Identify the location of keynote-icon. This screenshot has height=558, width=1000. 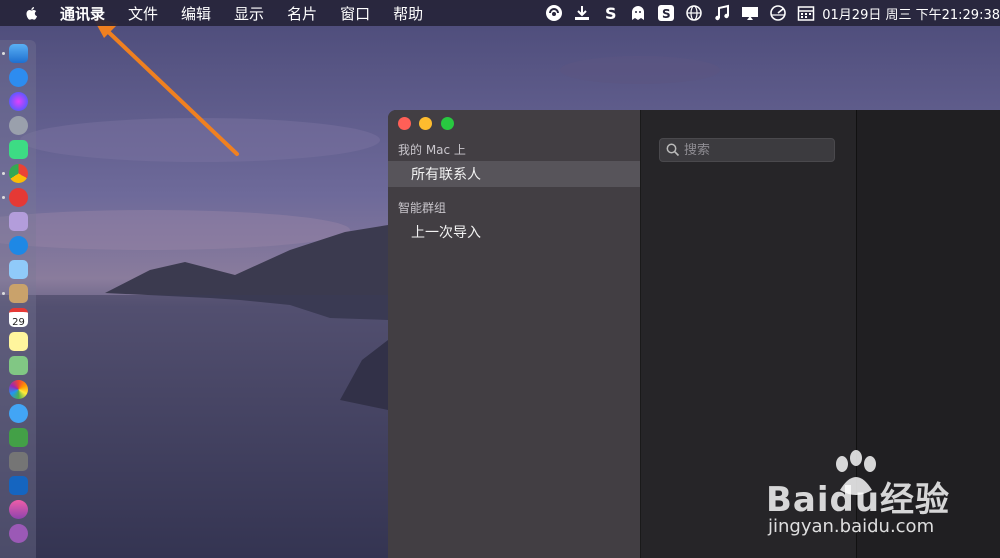
(18, 485).